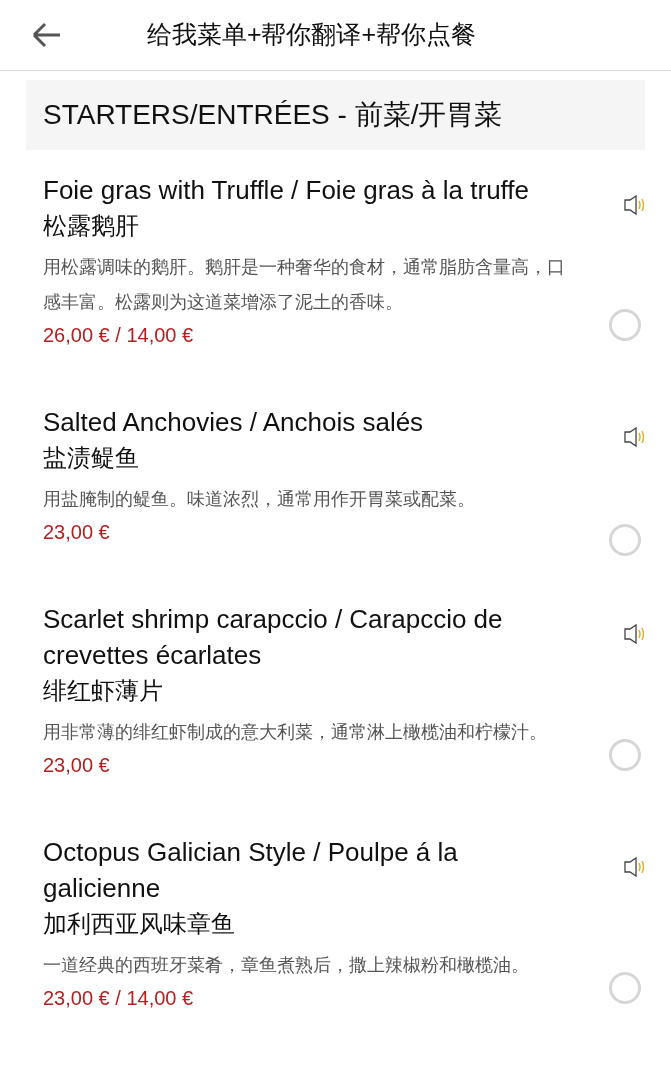  I want to click on dish-price: 26,00 € / 14,00 €, so click(118, 335).